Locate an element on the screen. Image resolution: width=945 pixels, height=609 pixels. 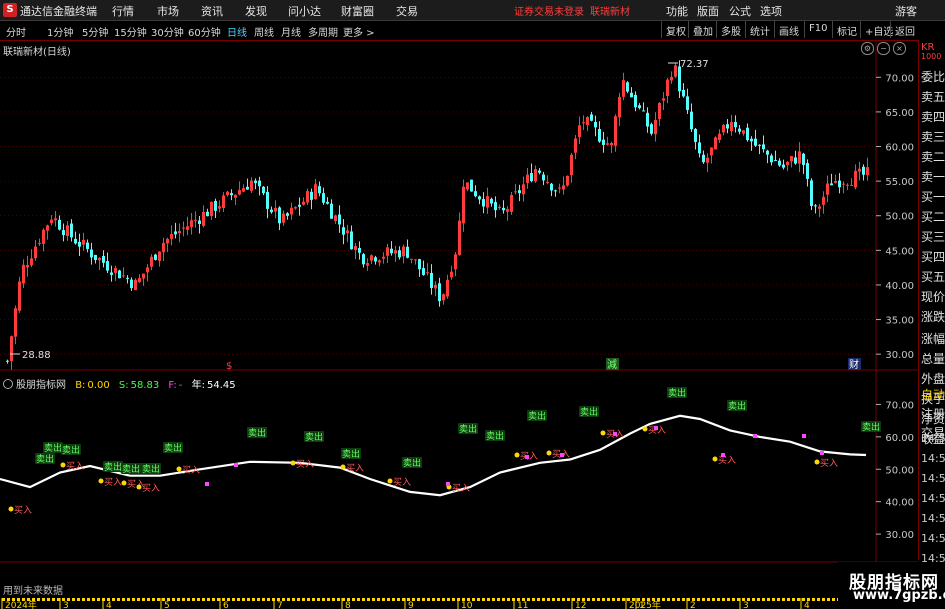
tool-multi-stock: 多股 is located at coordinates (730, 29).